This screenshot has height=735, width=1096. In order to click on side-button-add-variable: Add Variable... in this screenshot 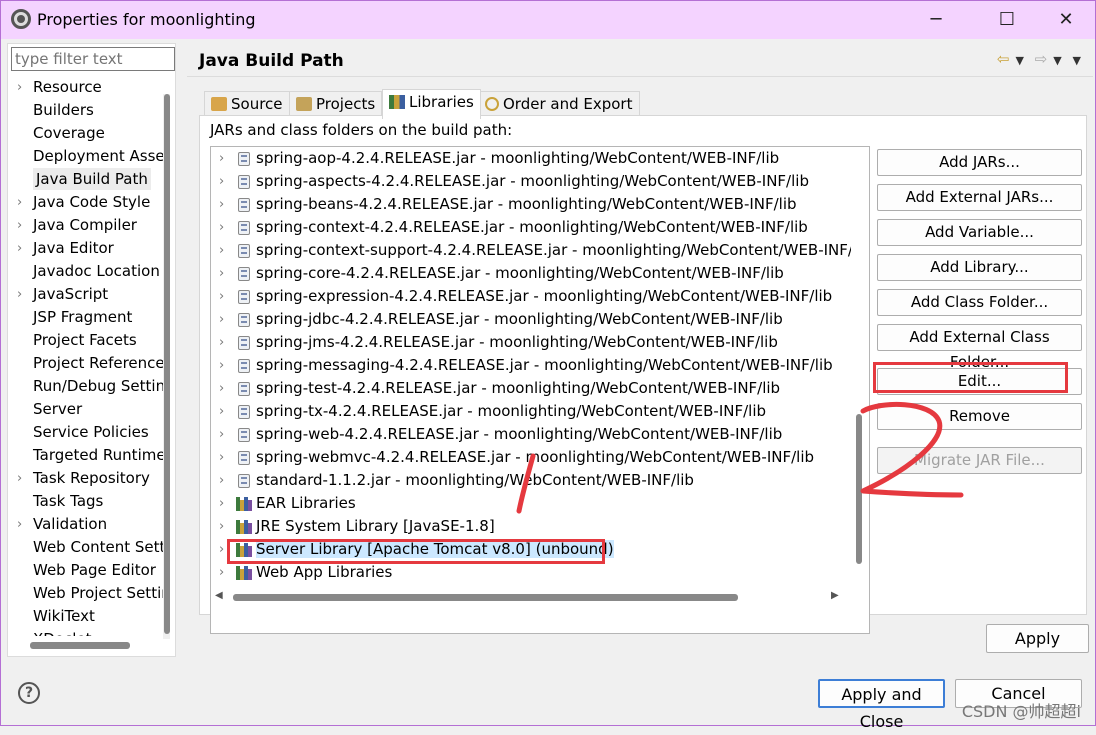, I will do `click(979, 232)`.